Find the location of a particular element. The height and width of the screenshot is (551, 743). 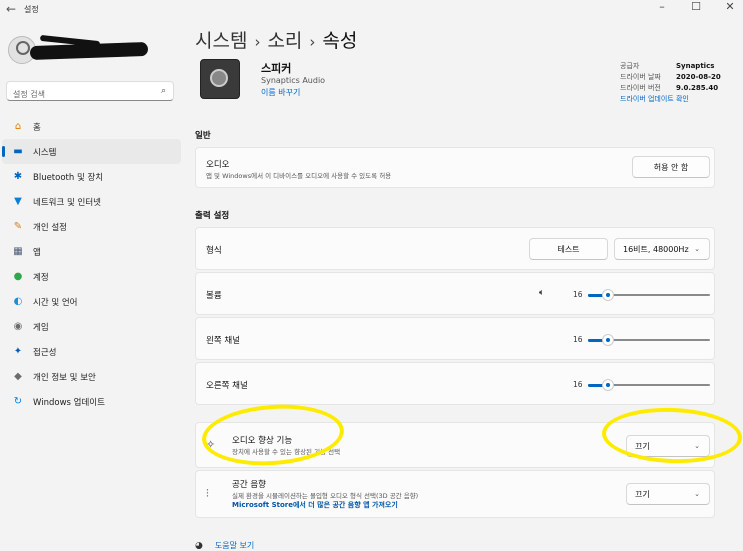

window-controls: – ☐ ✕ is located at coordinates (696, 6).